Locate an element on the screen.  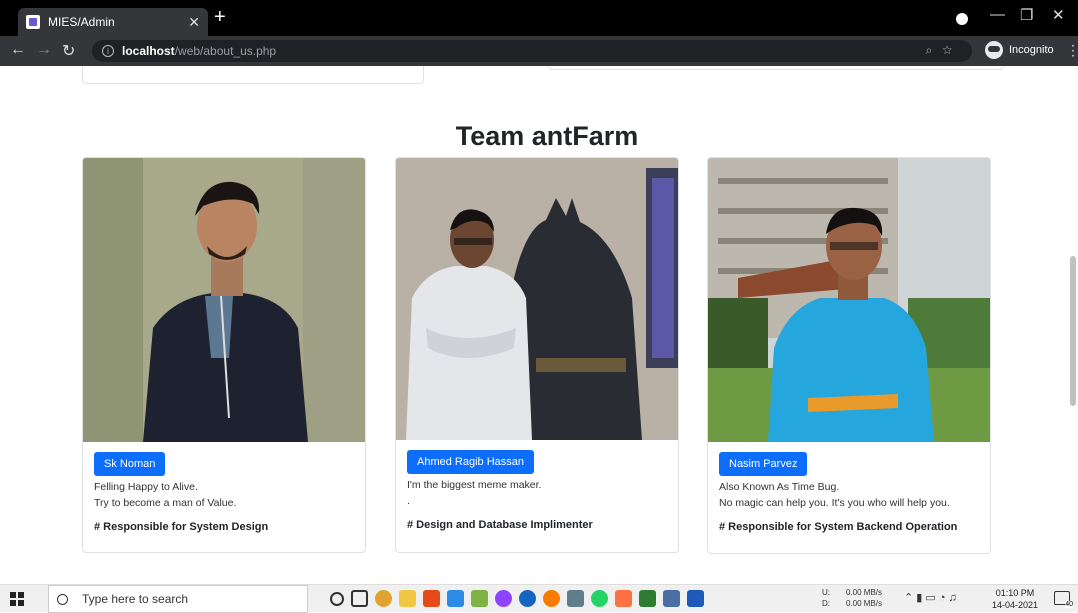
net-down-value: 0.00 MB/s is located at coordinates (864, 603).